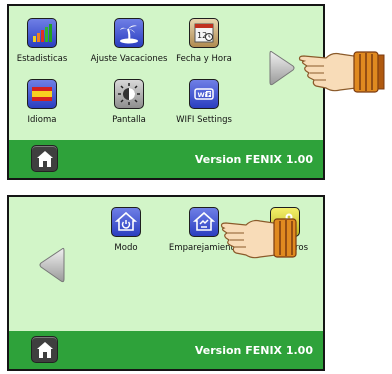 The height and width of the screenshot is (374, 392). Describe the element at coordinates (52, 265) in the screenshot. I see `previous-arrow-icon` at that location.